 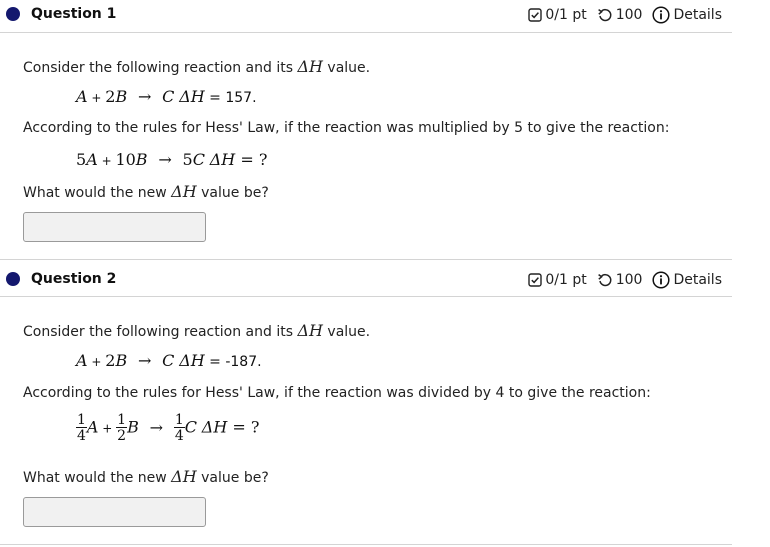 I want to click on scaled-reaction-equation: 5A + 10B → 5C ΔH = ?, so click(x=172, y=159).